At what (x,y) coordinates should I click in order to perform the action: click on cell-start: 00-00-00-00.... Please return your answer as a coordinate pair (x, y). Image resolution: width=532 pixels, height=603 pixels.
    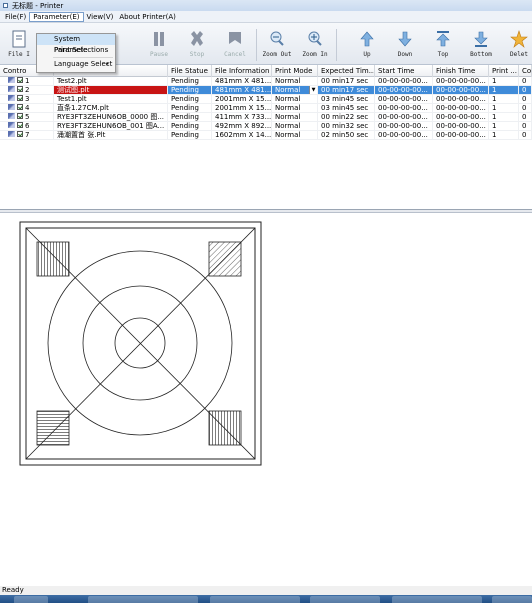
    Looking at the image, I should click on (404, 81).